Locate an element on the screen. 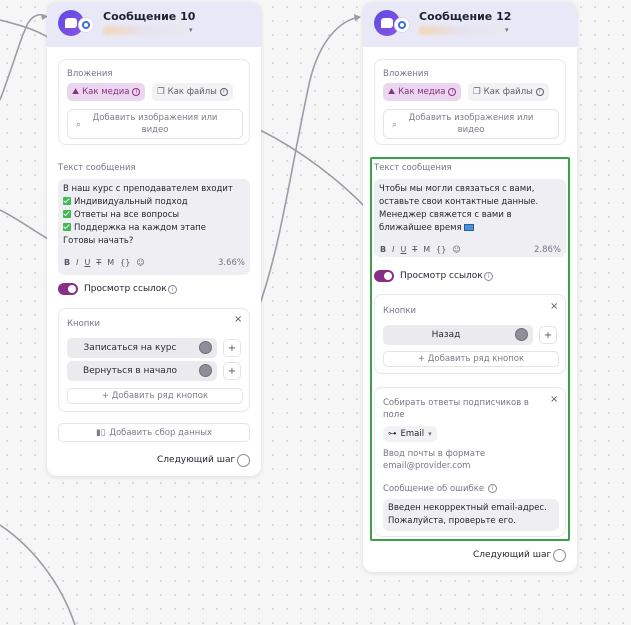 This screenshot has height=625, width=631. database-icon: ▮▯ is located at coordinates (100, 432).